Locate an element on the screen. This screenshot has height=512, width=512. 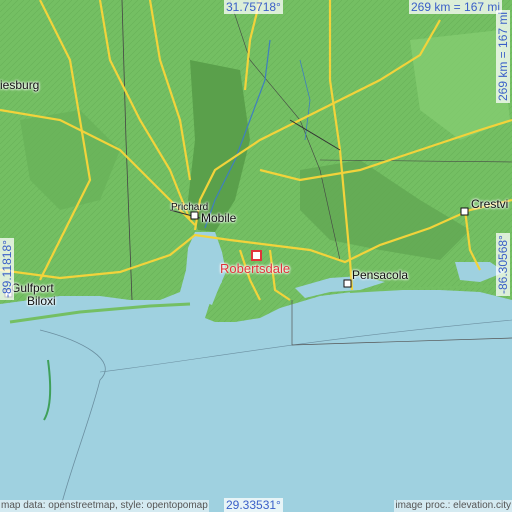
coord-bottom: 29.33531° is located at coordinates (253, 505).